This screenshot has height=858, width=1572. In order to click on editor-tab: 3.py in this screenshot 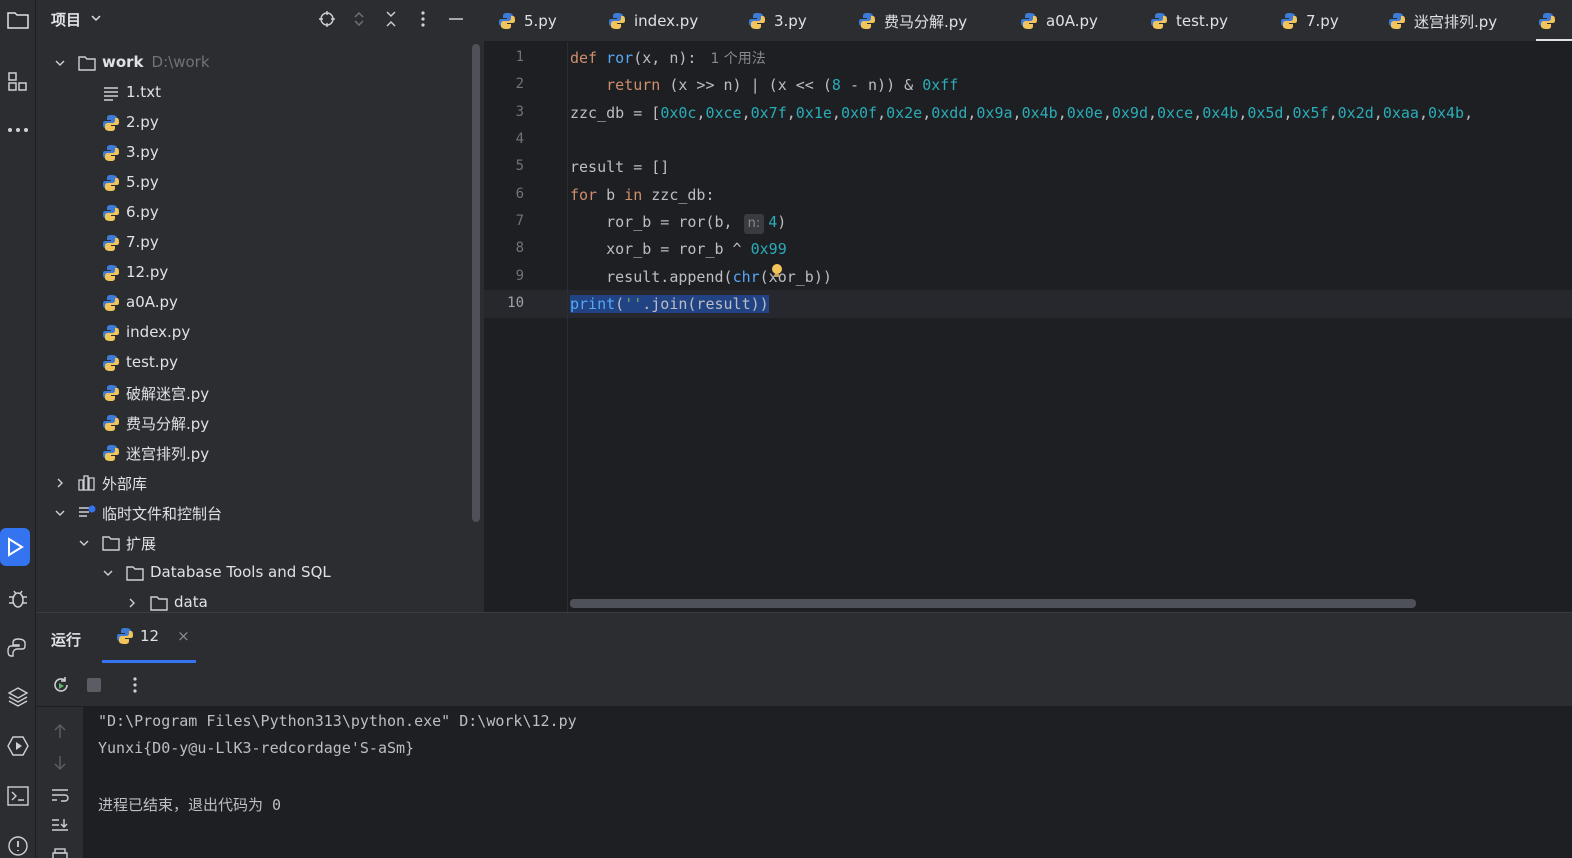, I will do `click(777, 20)`.